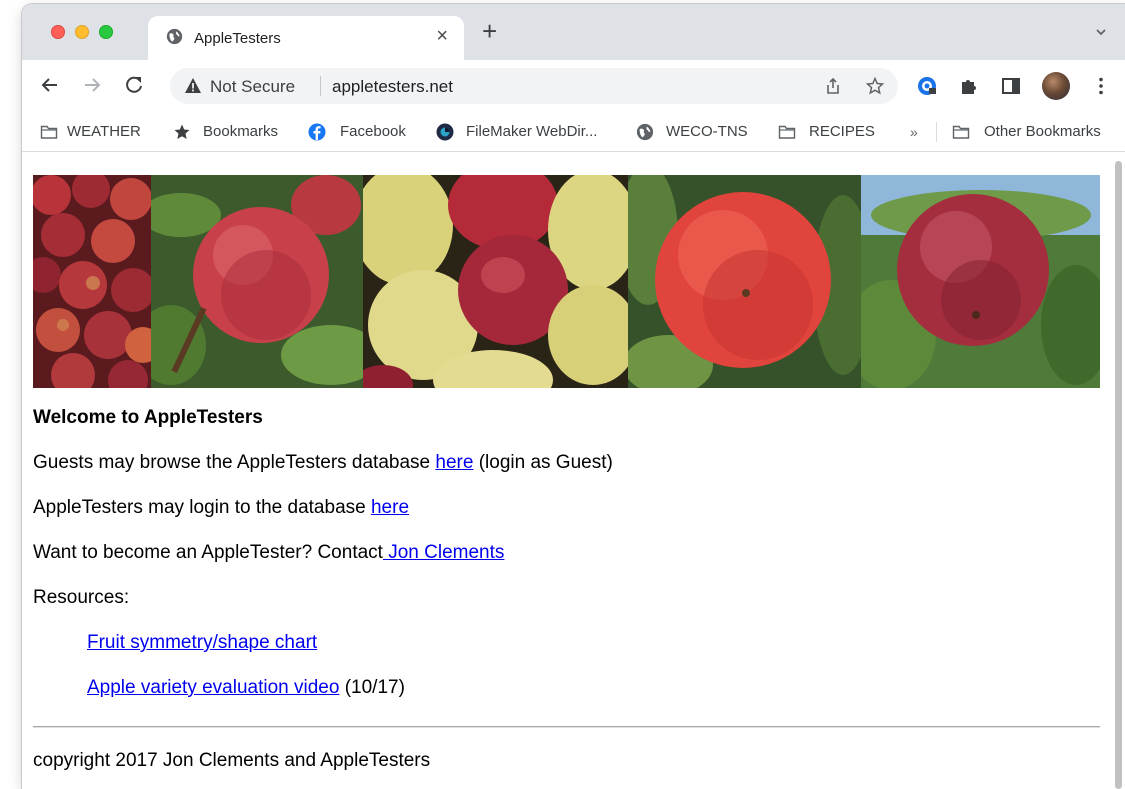 This screenshot has width=1125, height=789. I want to click on resource-item-video: Apple variety evaluation video (10/17), so click(246, 688).